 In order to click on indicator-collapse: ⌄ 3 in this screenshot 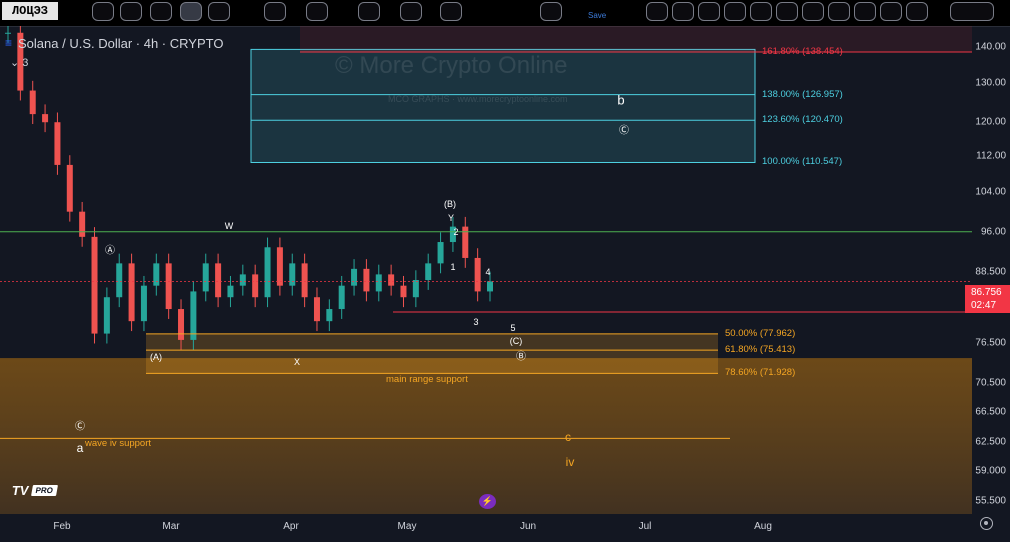, I will do `click(19, 62)`.